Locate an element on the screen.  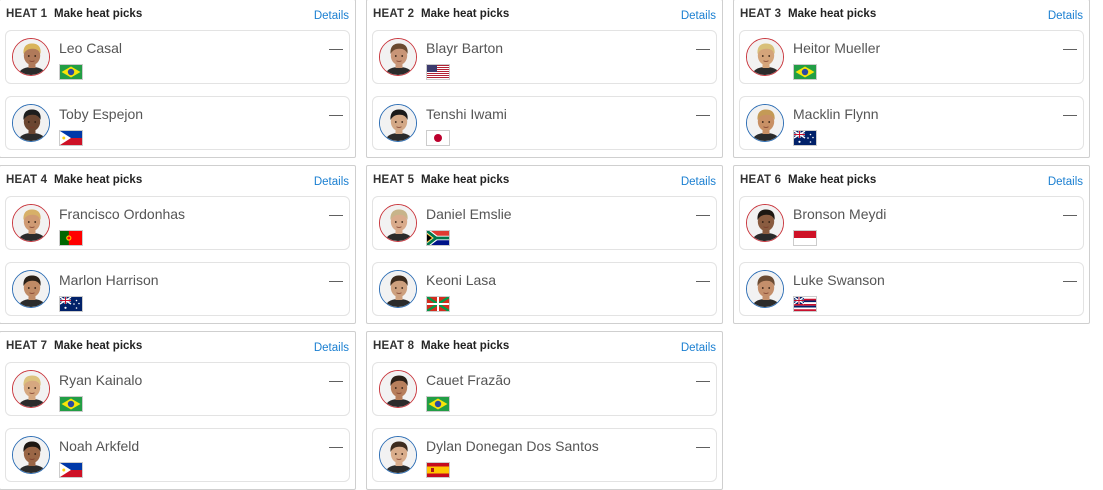
surfer-row: Macklin Flynn — is located at coordinates (911, 123).